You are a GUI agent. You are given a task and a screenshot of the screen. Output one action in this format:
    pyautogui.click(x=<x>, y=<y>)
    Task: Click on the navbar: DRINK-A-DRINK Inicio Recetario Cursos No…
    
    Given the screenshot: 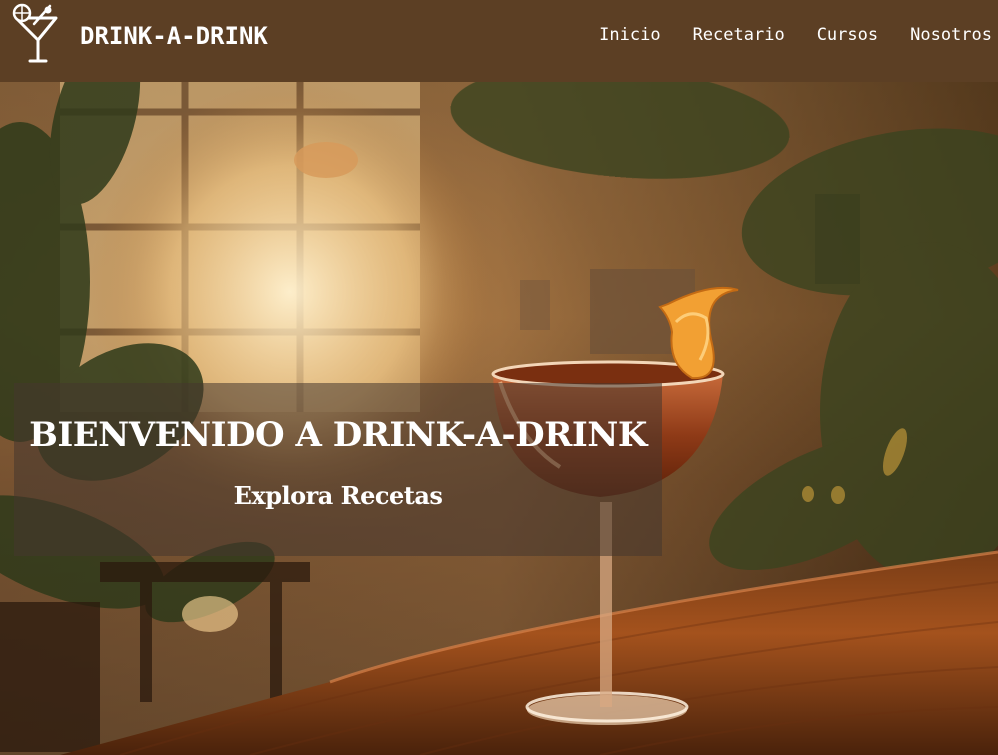 What is the action you would take?
    pyautogui.click(x=499, y=41)
    